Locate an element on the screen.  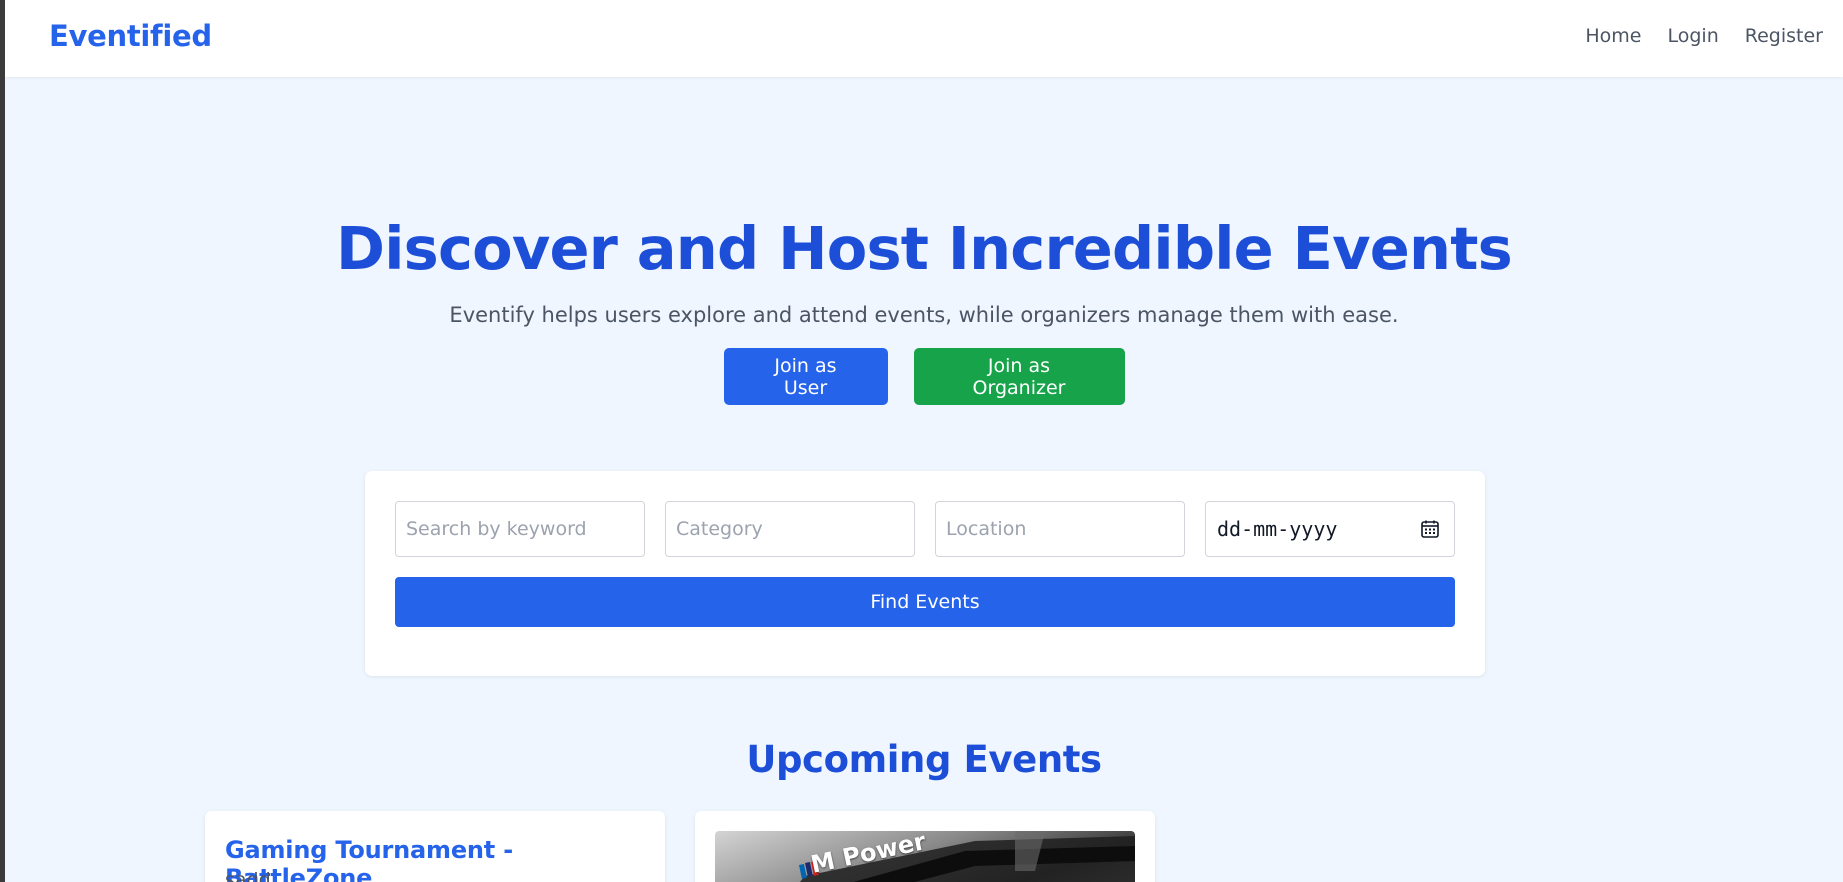
hero-title: Discover and Host Incredible Events is located at coordinates (924, 248).